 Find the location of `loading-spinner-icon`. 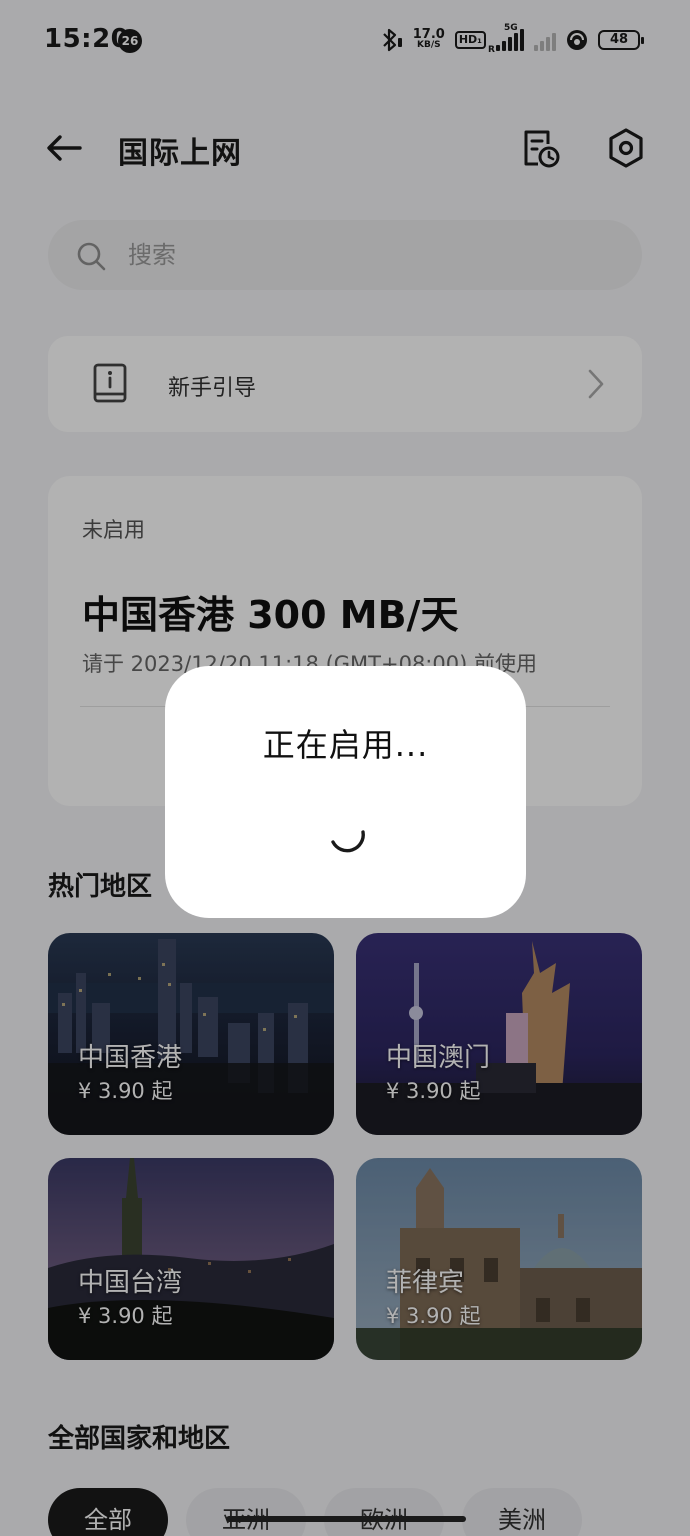

loading-spinner-icon is located at coordinates (348, 841).